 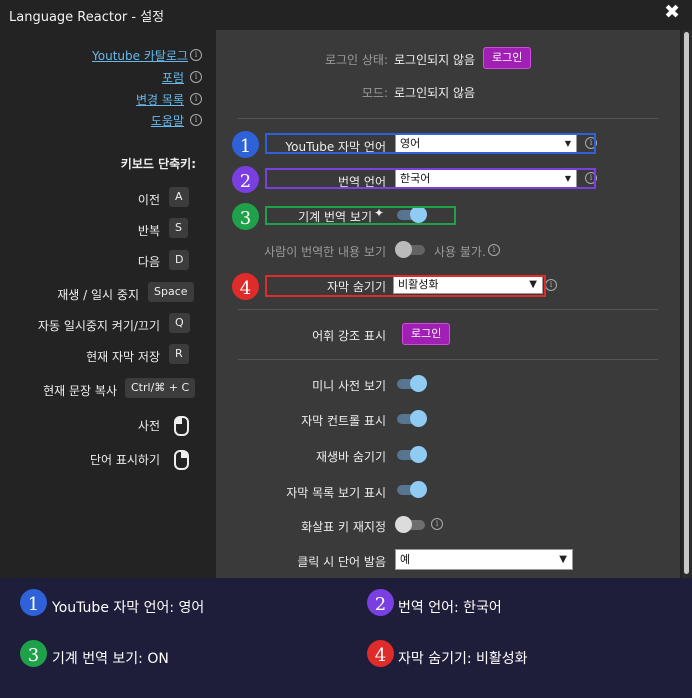 I want to click on shortcut-key: Space, so click(x=171, y=292).